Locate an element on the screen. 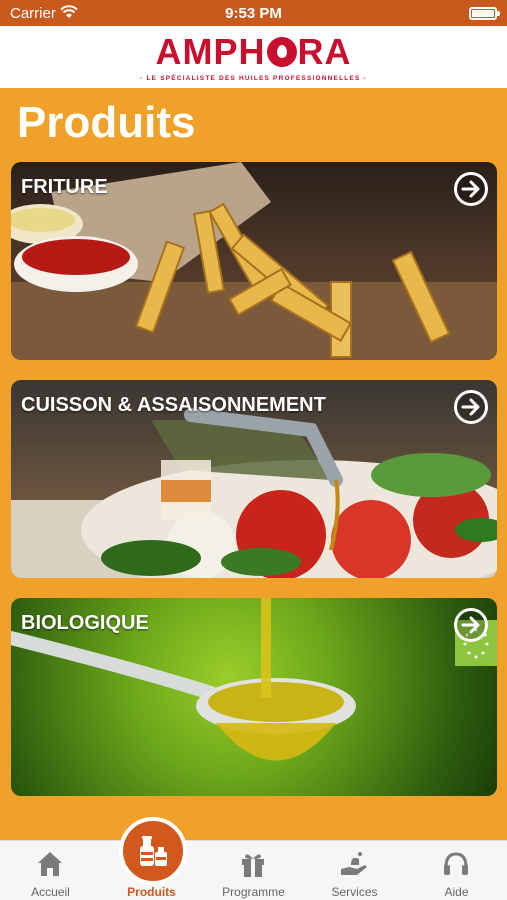 The height and width of the screenshot is (900, 507). clock: 9:53 PM is located at coordinates (253, 13).